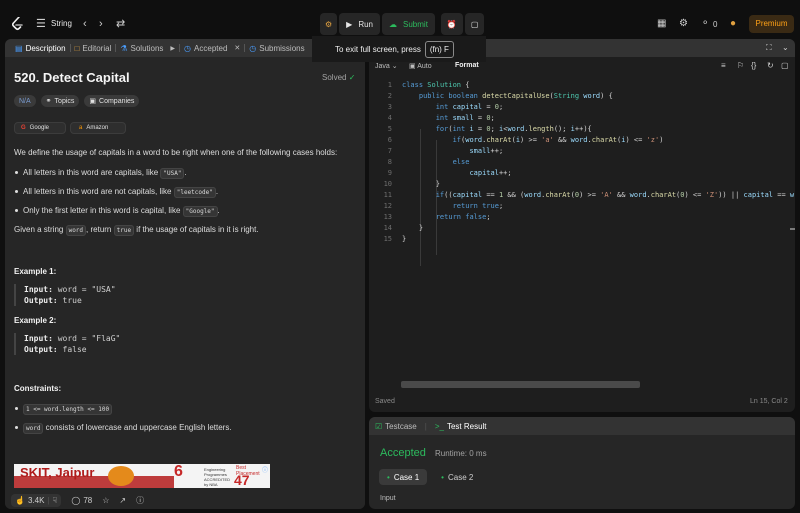 The width and height of the screenshot is (800, 513). Describe the element at coordinates (457, 477) in the screenshot. I see `case-tab: • Case 2` at that location.